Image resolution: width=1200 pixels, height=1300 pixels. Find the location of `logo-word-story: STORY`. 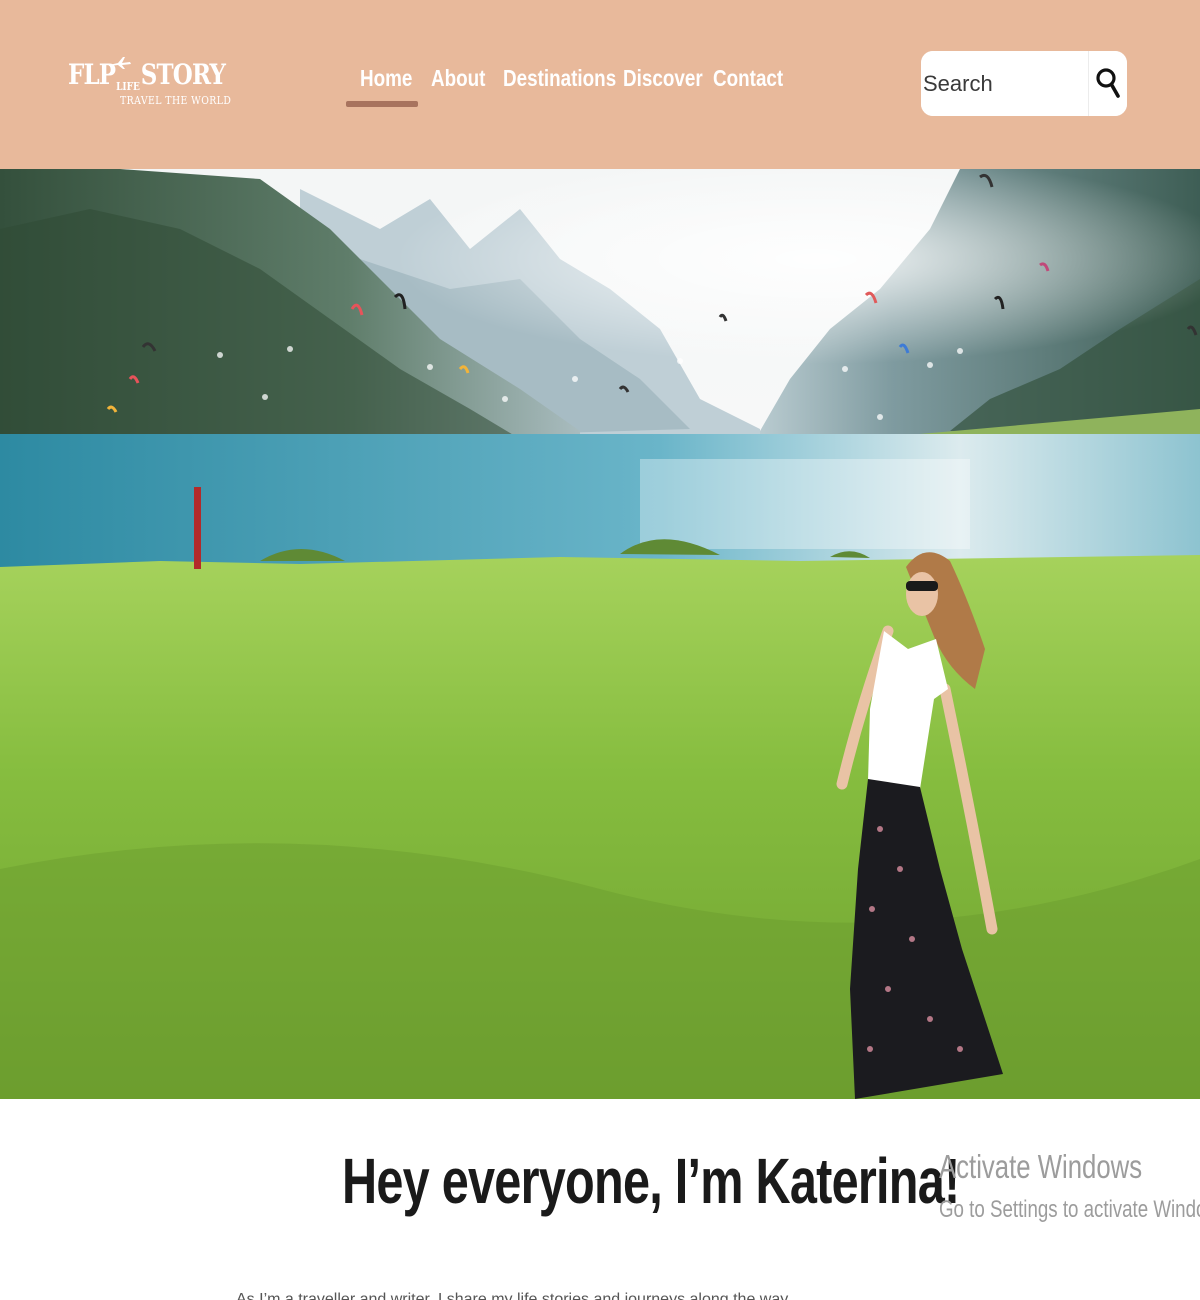

logo-word-story: STORY is located at coordinates (183, 74).